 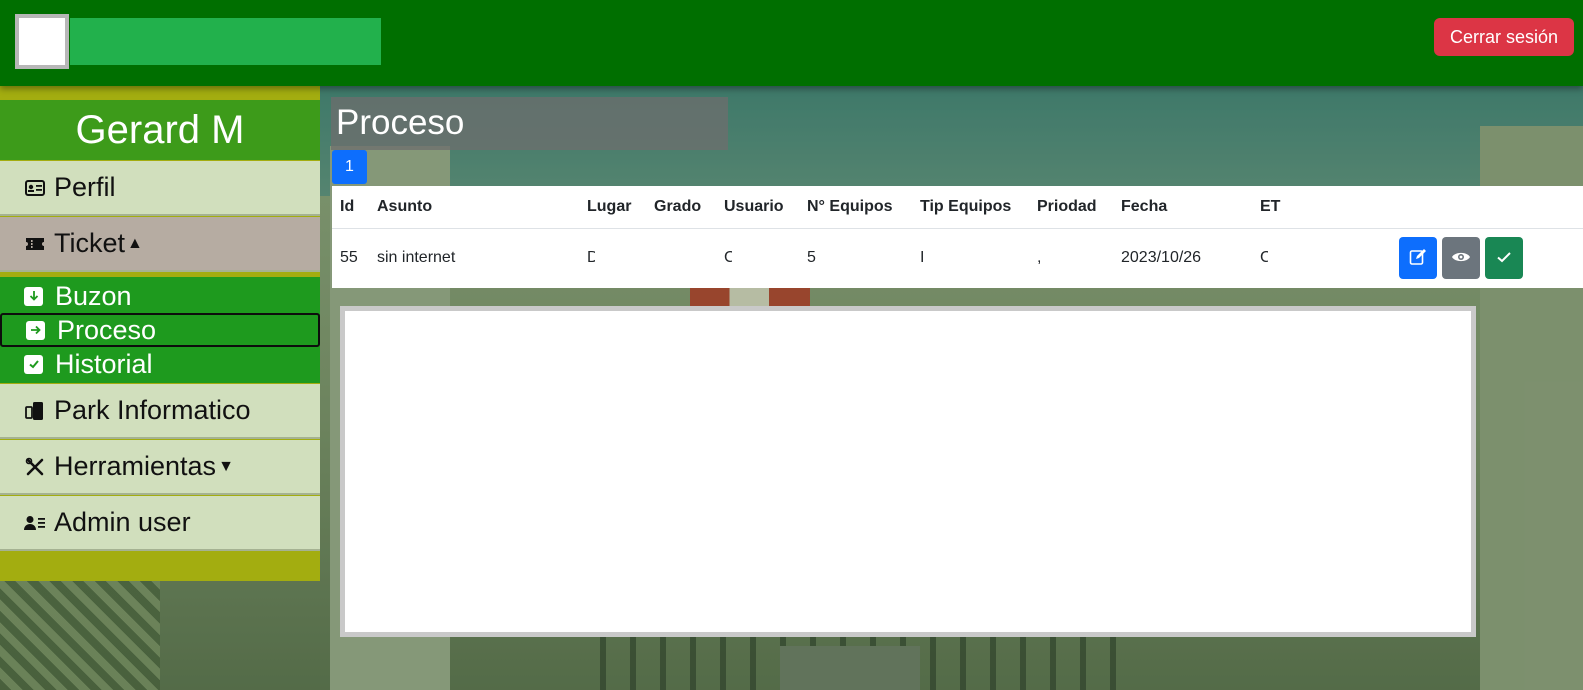 I want to click on caret-down-icon: ▼, so click(x=226, y=466).